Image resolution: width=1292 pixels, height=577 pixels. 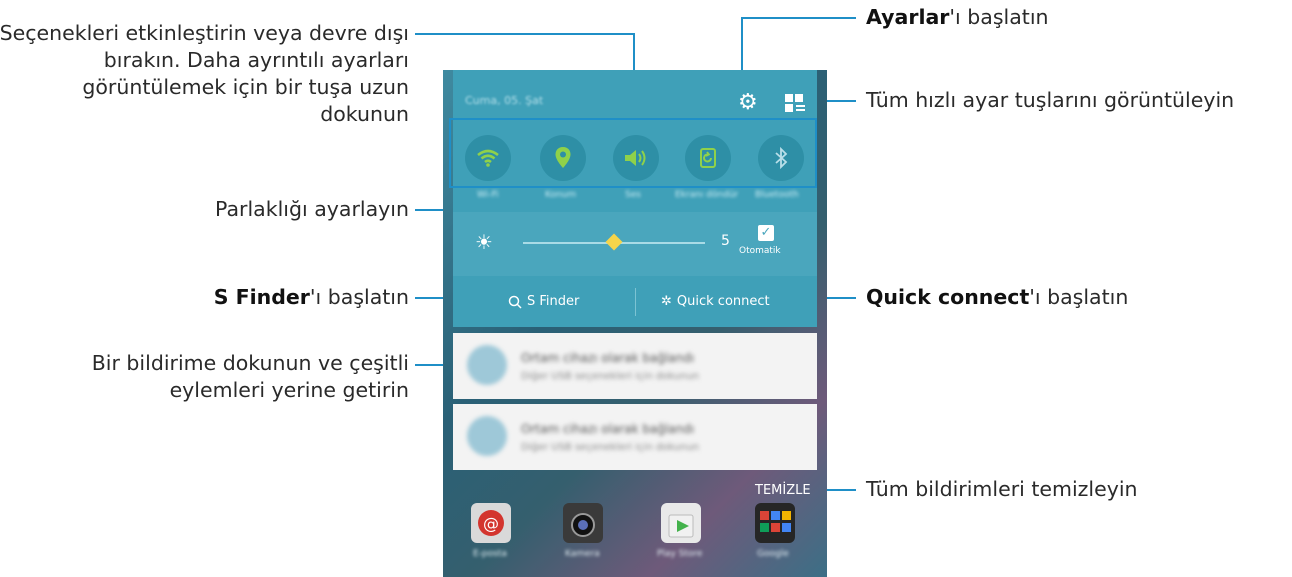 I want to click on s-finder-bold: S Finder, so click(x=261, y=297).